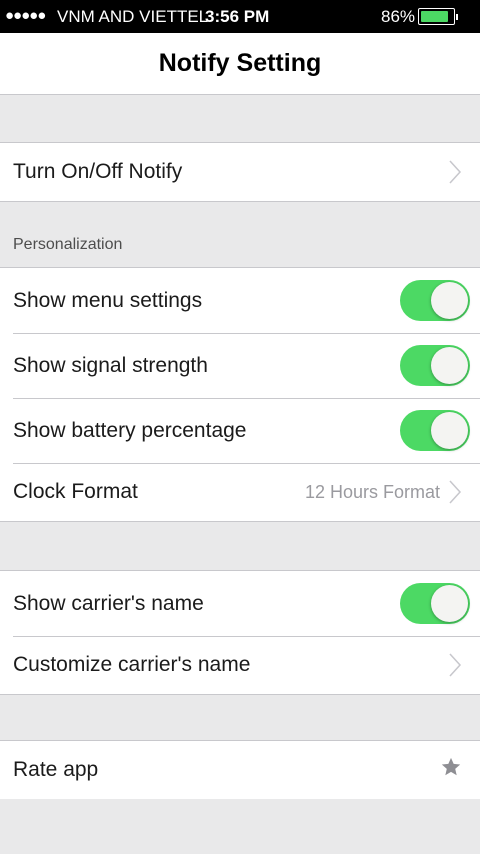 The height and width of the screenshot is (854, 480). Describe the element at coordinates (25, 15) in the screenshot. I see `signal-strength-icon: ●●●●●` at that location.